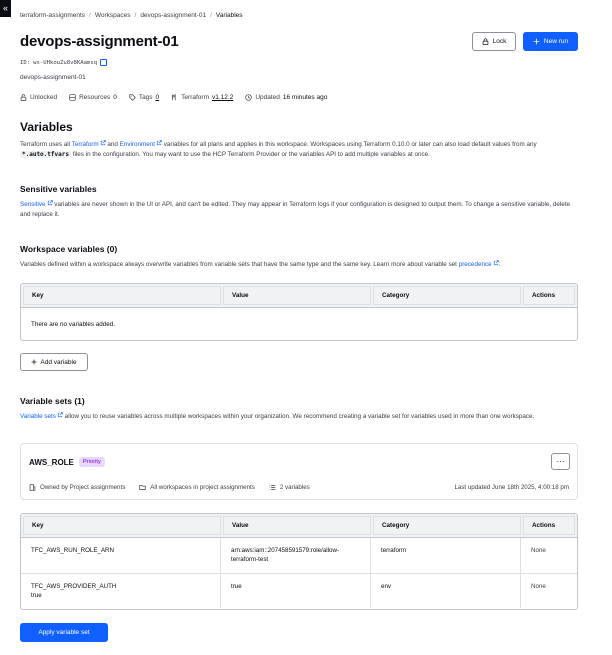 The height and width of the screenshot is (655, 612). I want to click on terraform-version: Terraform v1.12.2, so click(202, 97).